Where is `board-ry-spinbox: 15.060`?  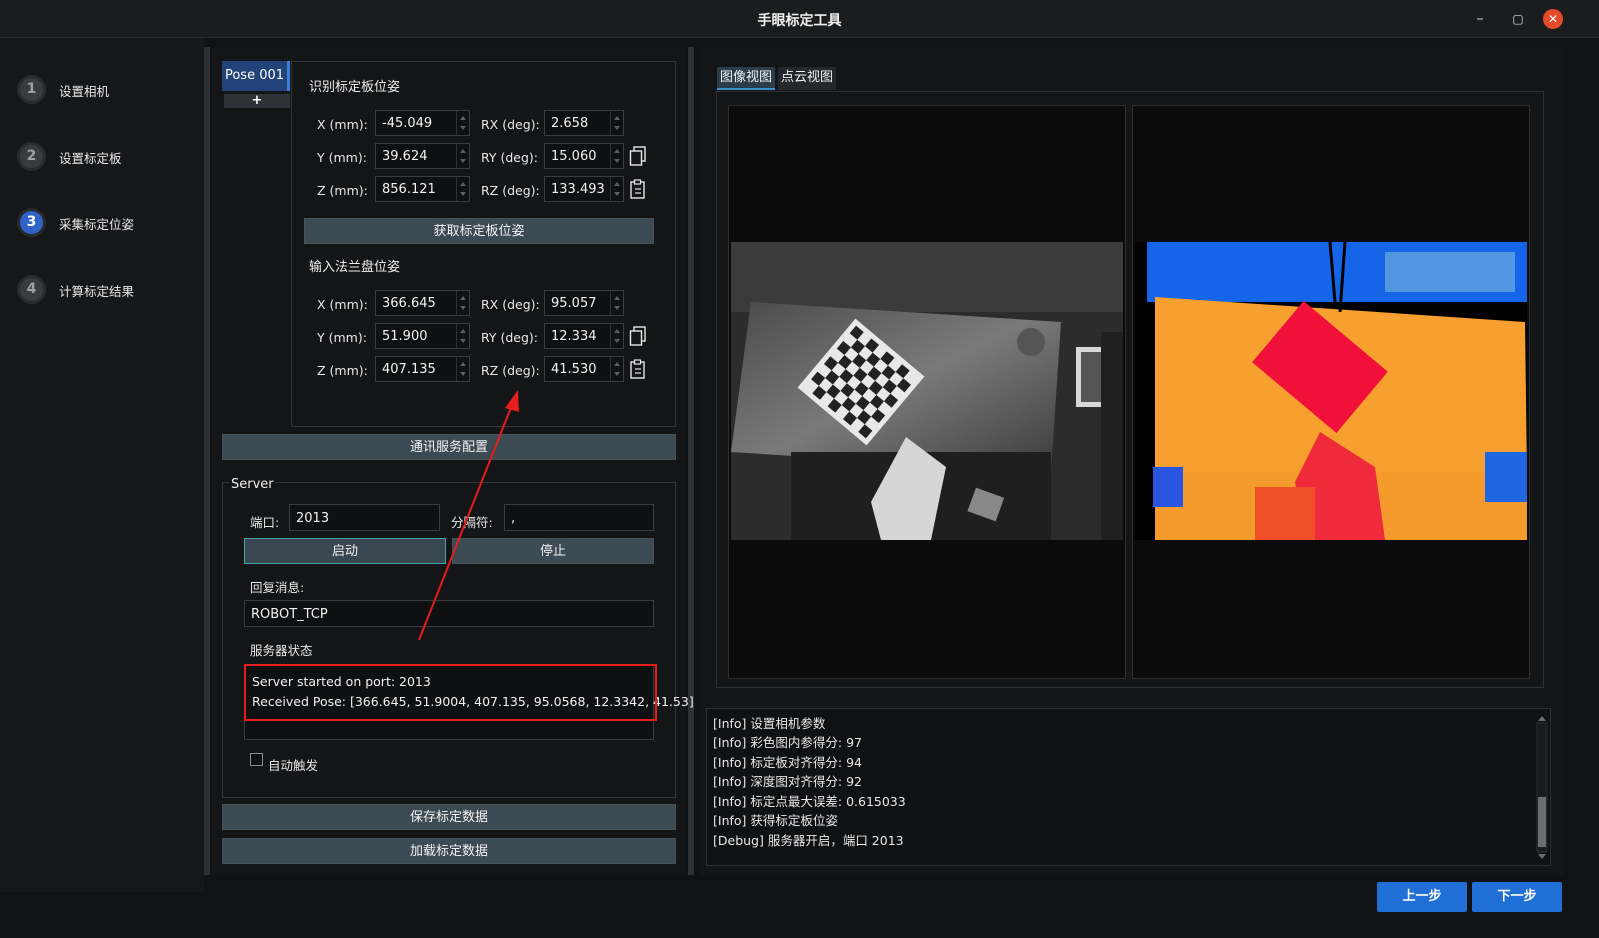
board-ry-spinbox: 15.060 is located at coordinates (584, 156).